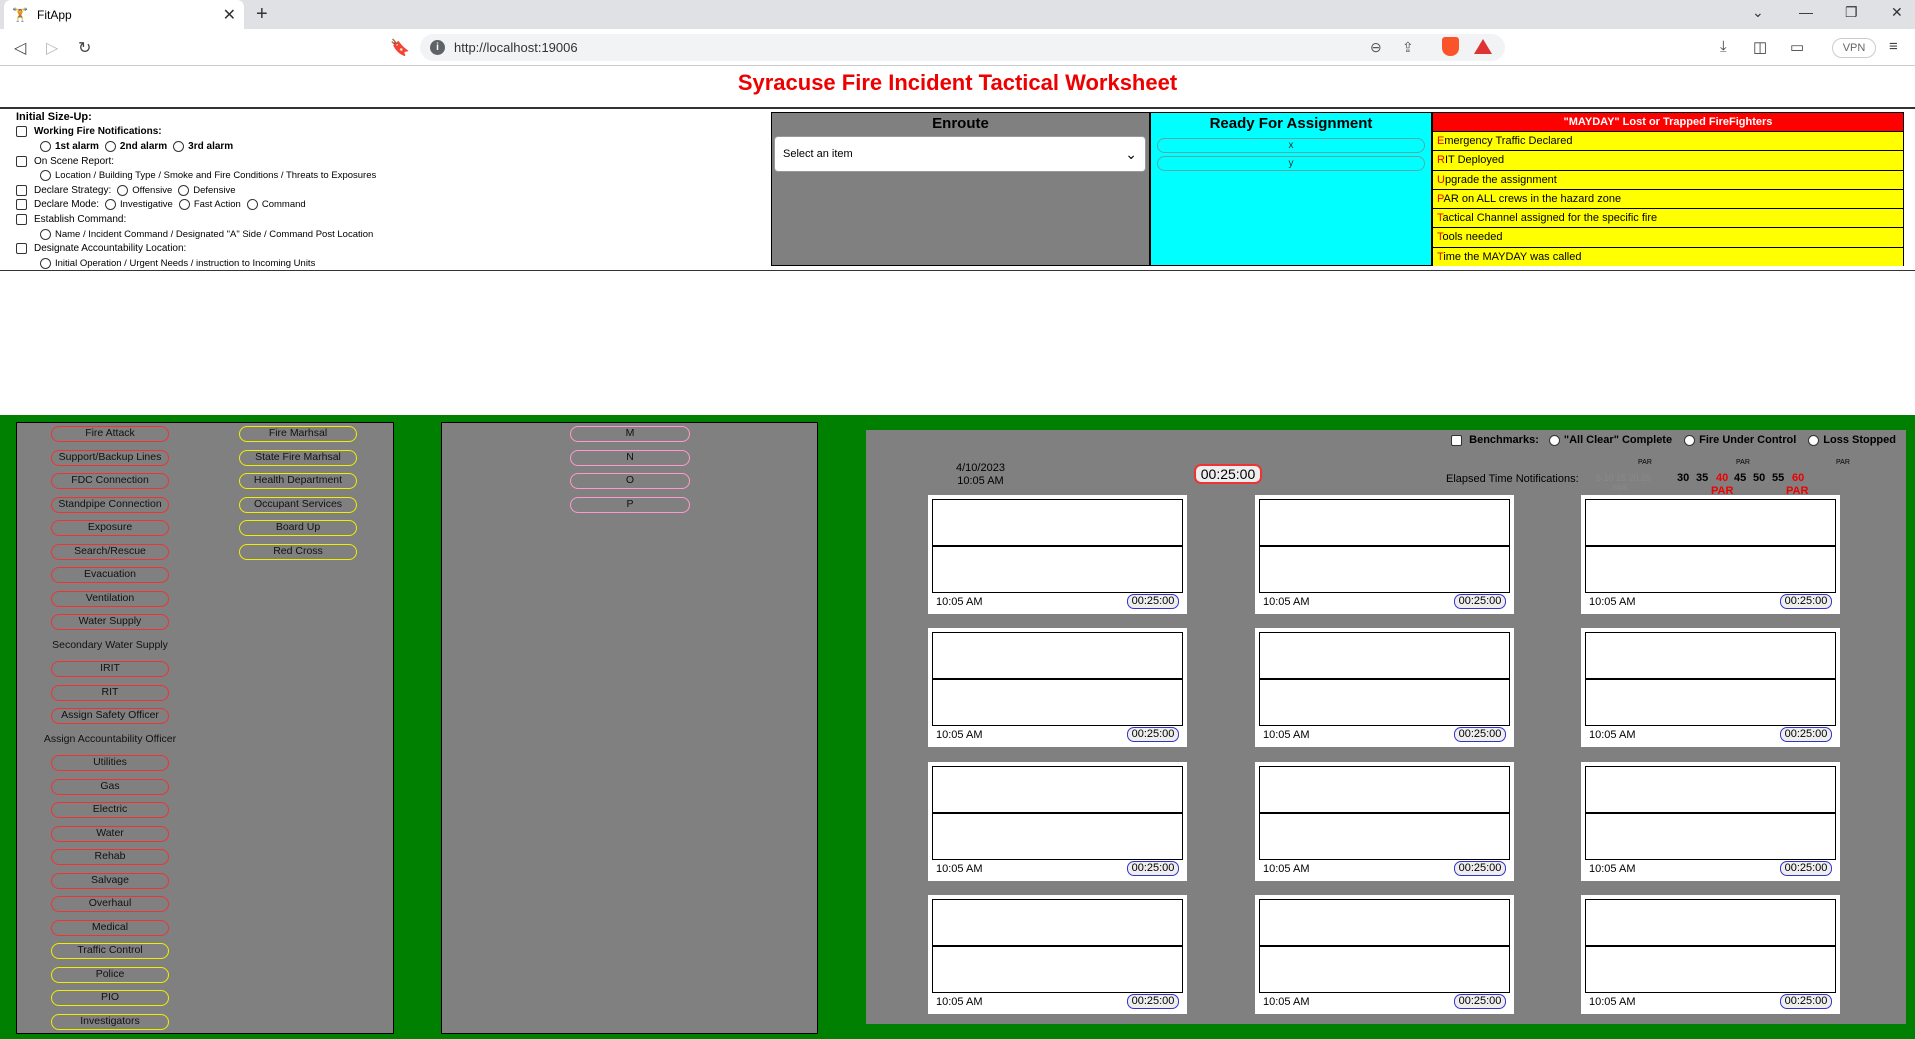 The height and width of the screenshot is (1039, 1915). I want to click on assignment-button: Support/Backup Lines, so click(110, 457).